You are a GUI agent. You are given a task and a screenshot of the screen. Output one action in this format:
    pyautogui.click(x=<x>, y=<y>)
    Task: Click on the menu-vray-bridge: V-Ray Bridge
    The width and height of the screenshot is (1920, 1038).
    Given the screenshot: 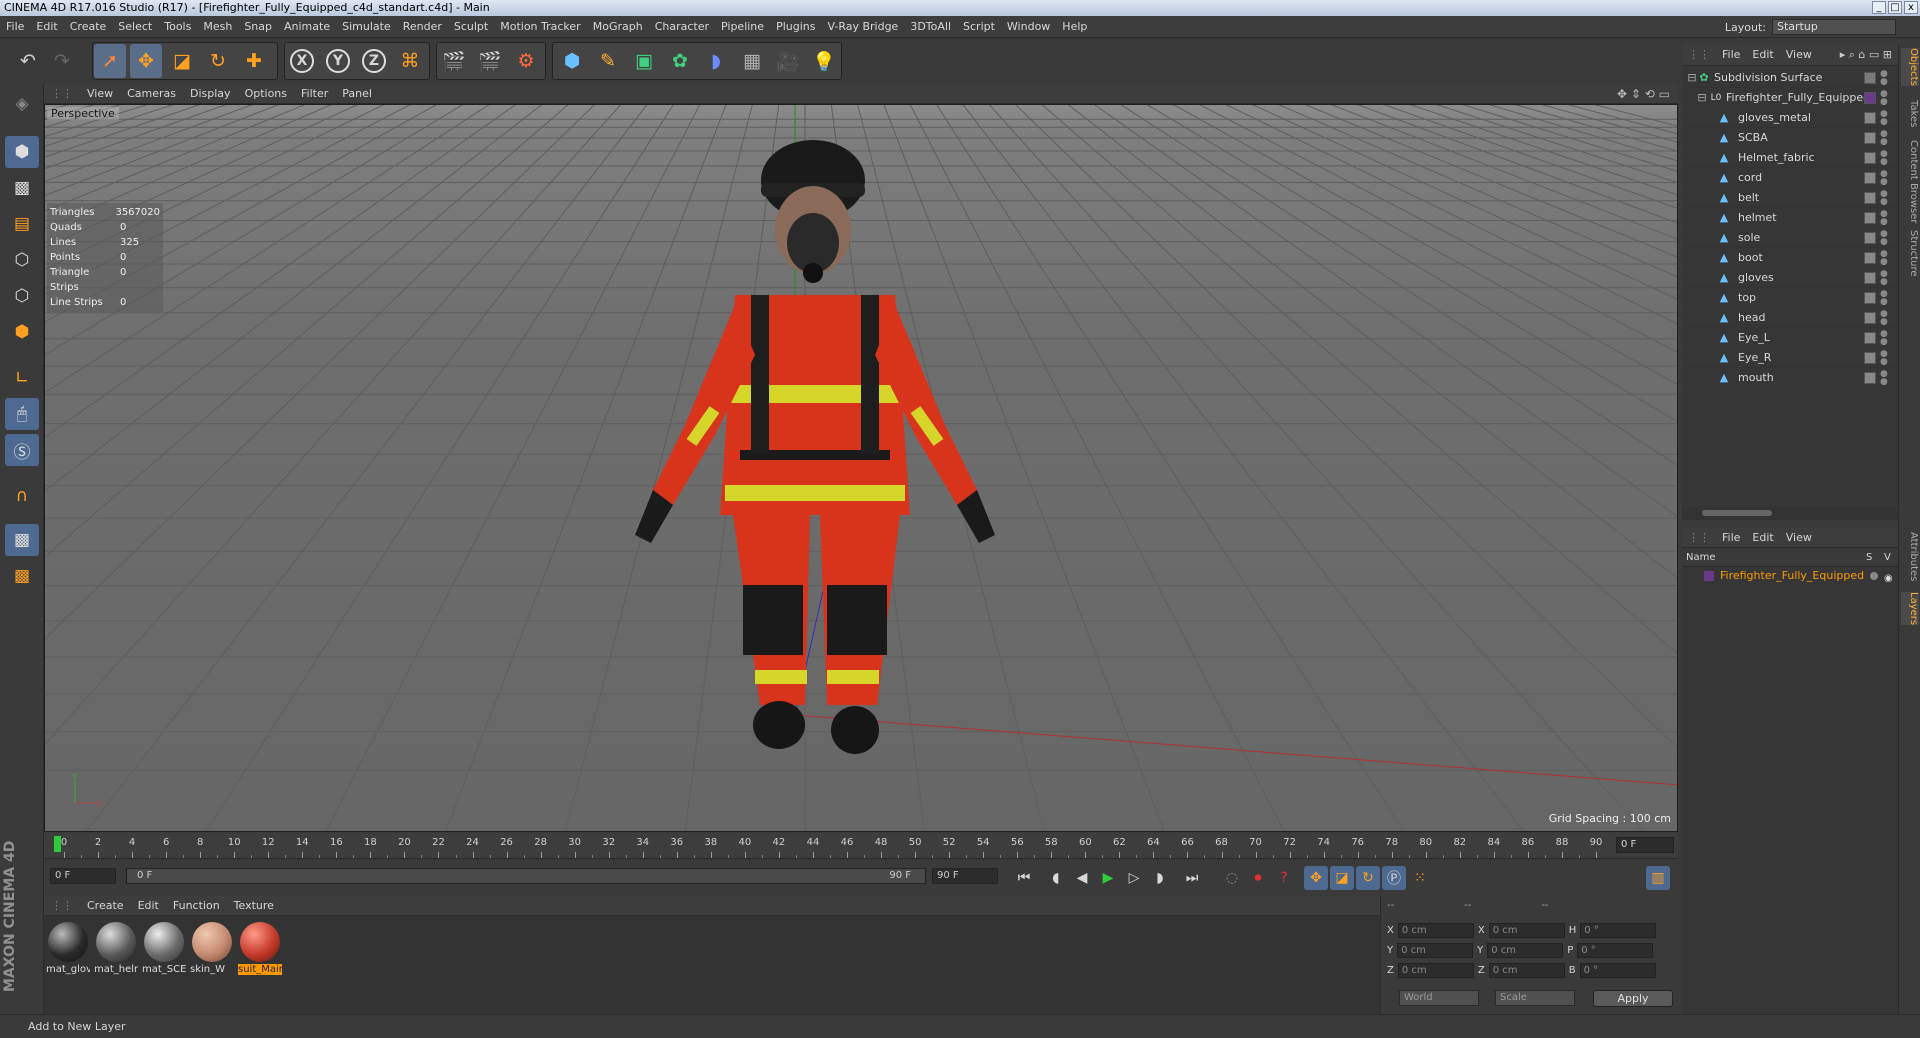 What is the action you would take?
    pyautogui.click(x=862, y=27)
    